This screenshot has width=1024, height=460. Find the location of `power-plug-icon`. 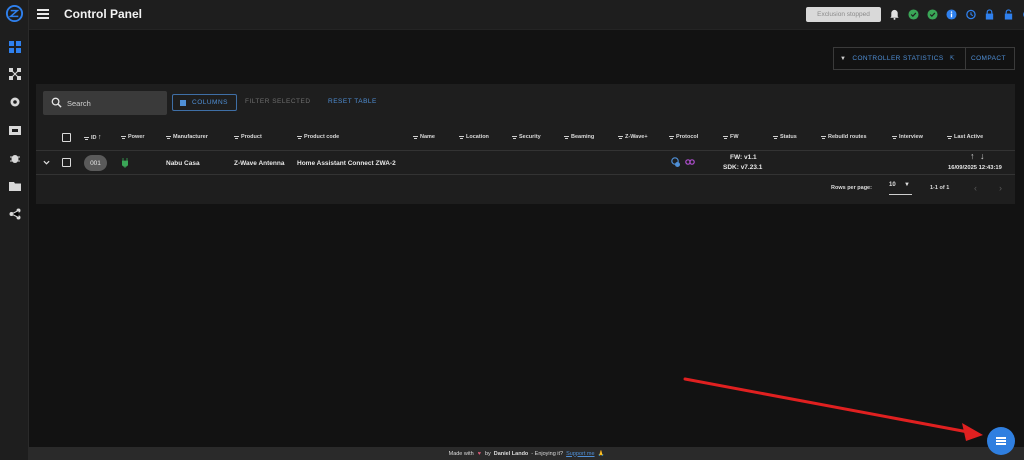

power-plug-icon is located at coordinates (125, 163).